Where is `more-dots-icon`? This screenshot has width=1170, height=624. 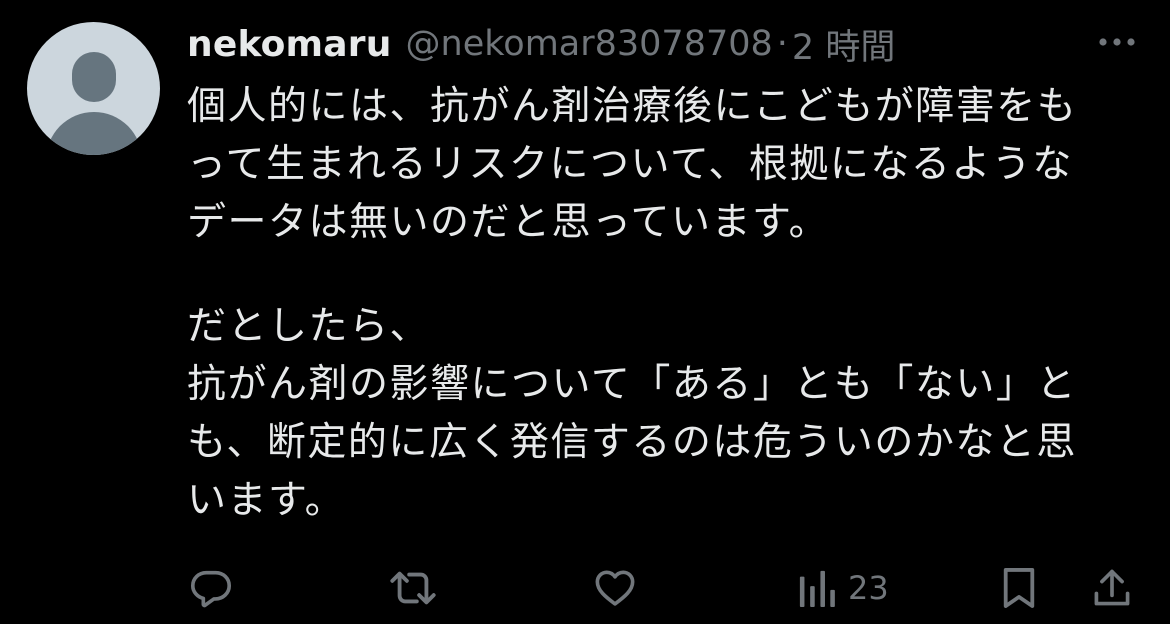 more-dots-icon is located at coordinates (1117, 42).